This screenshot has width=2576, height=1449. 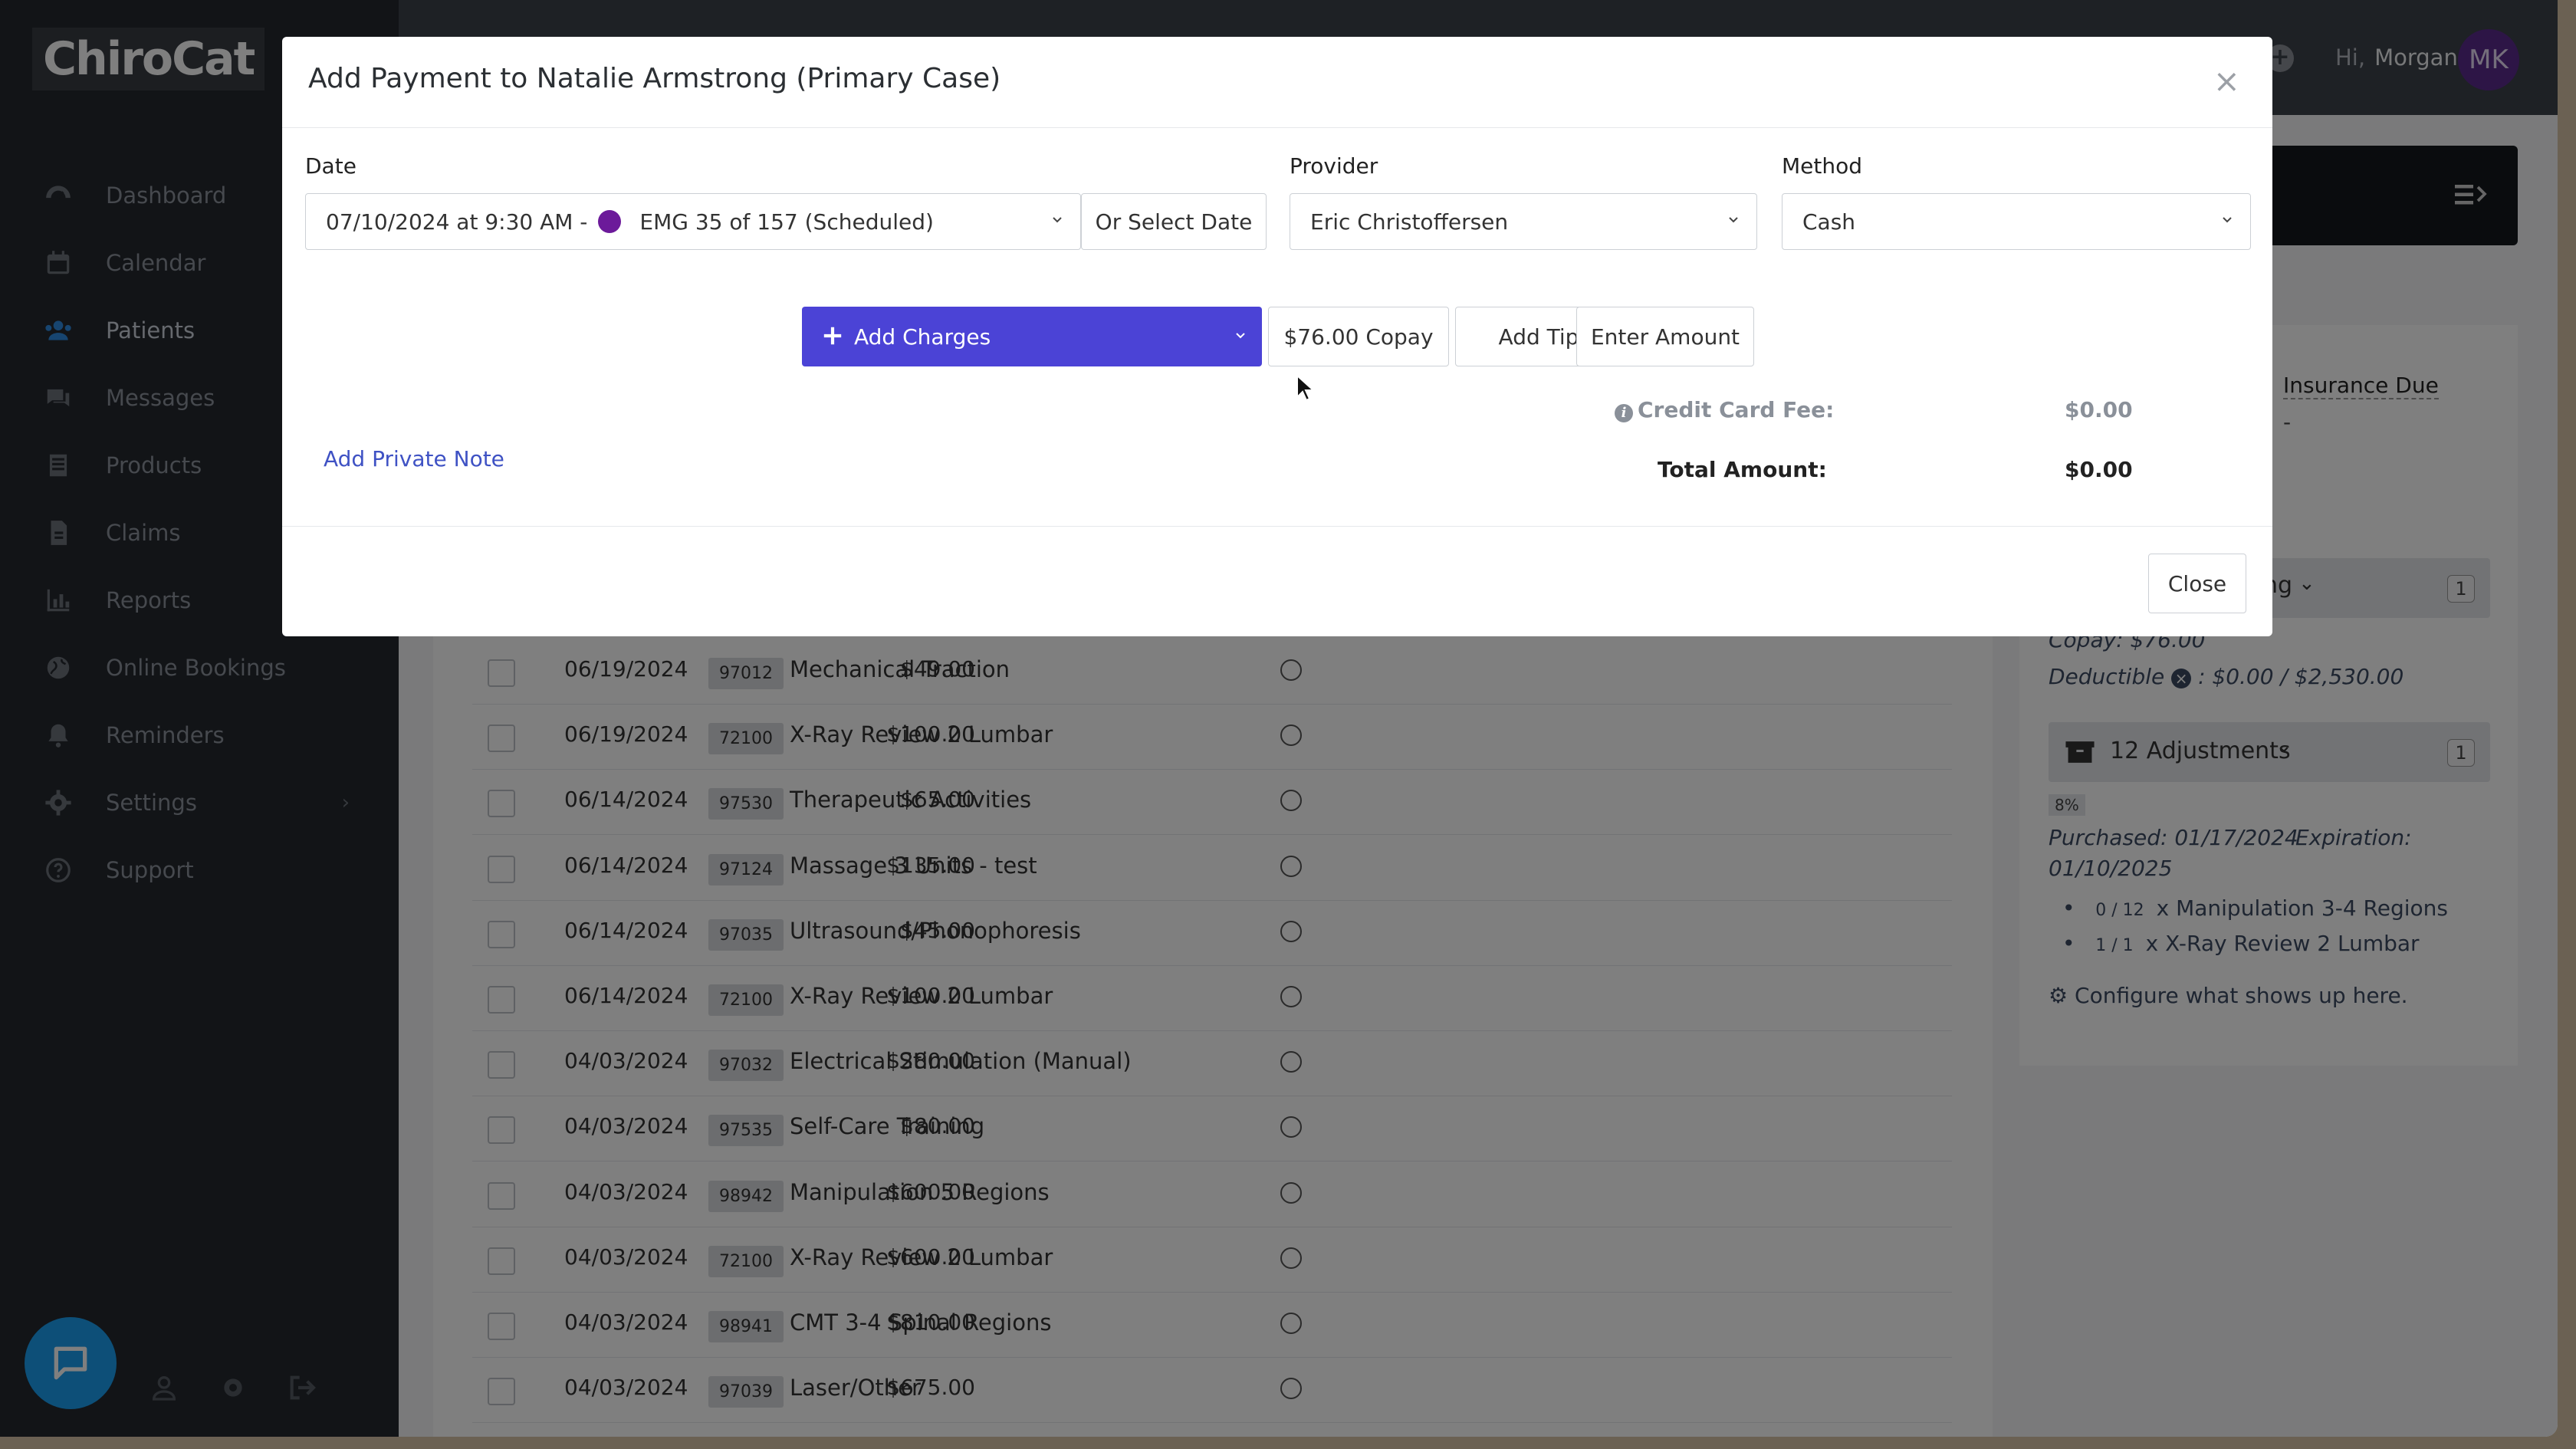 I want to click on date-select-appointment: EMG 35 of 157 (Scheduled), so click(x=786, y=222).